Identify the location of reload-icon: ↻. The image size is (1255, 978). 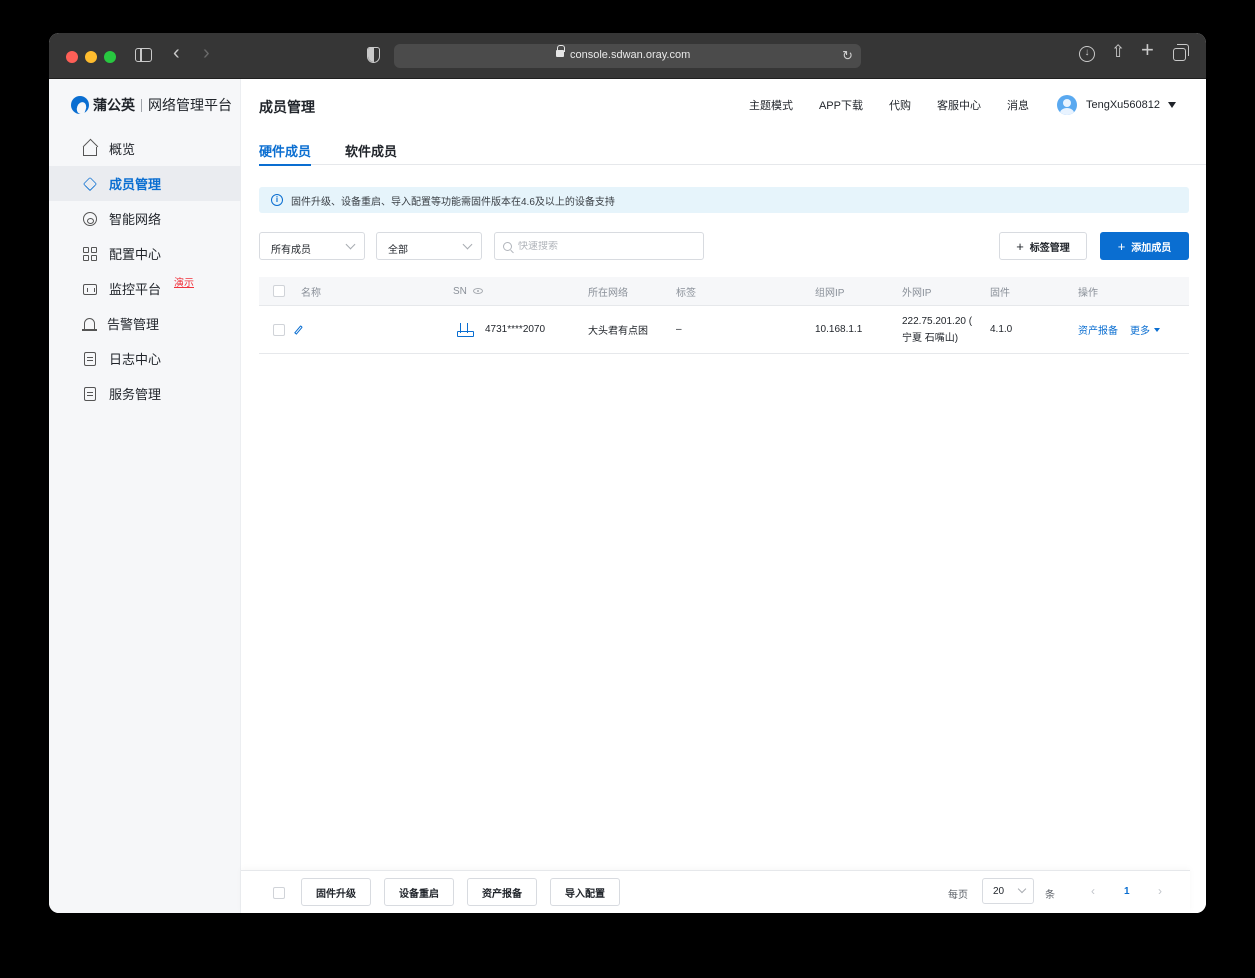
(847, 56).